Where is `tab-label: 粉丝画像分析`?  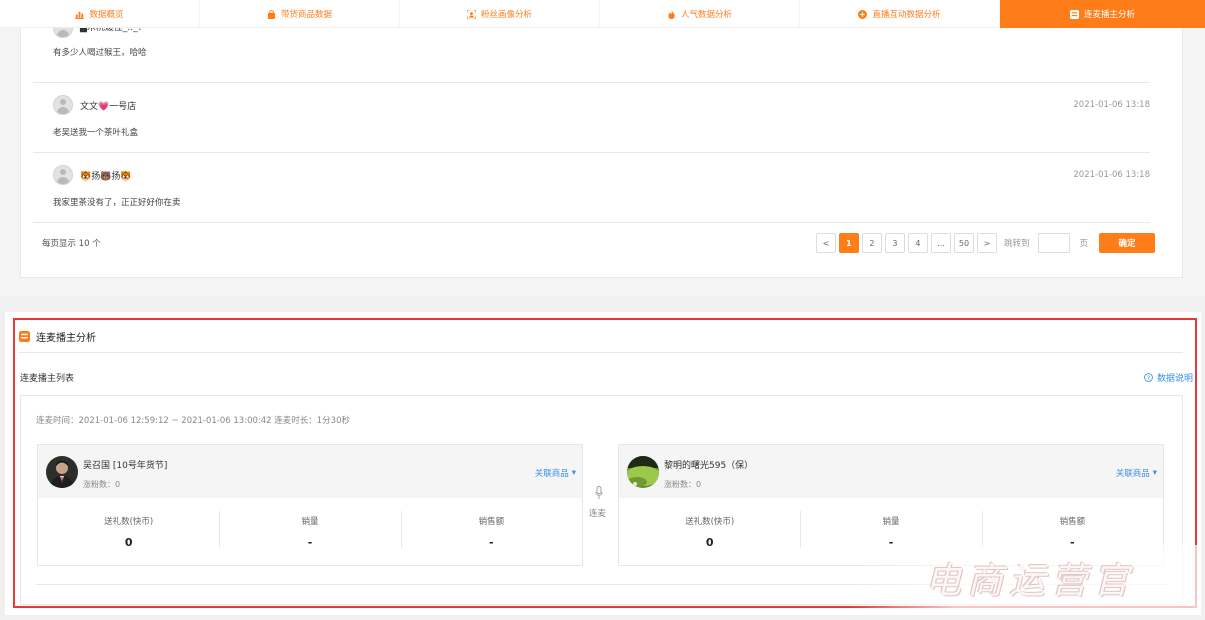 tab-label: 粉丝画像分析 is located at coordinates (506, 15).